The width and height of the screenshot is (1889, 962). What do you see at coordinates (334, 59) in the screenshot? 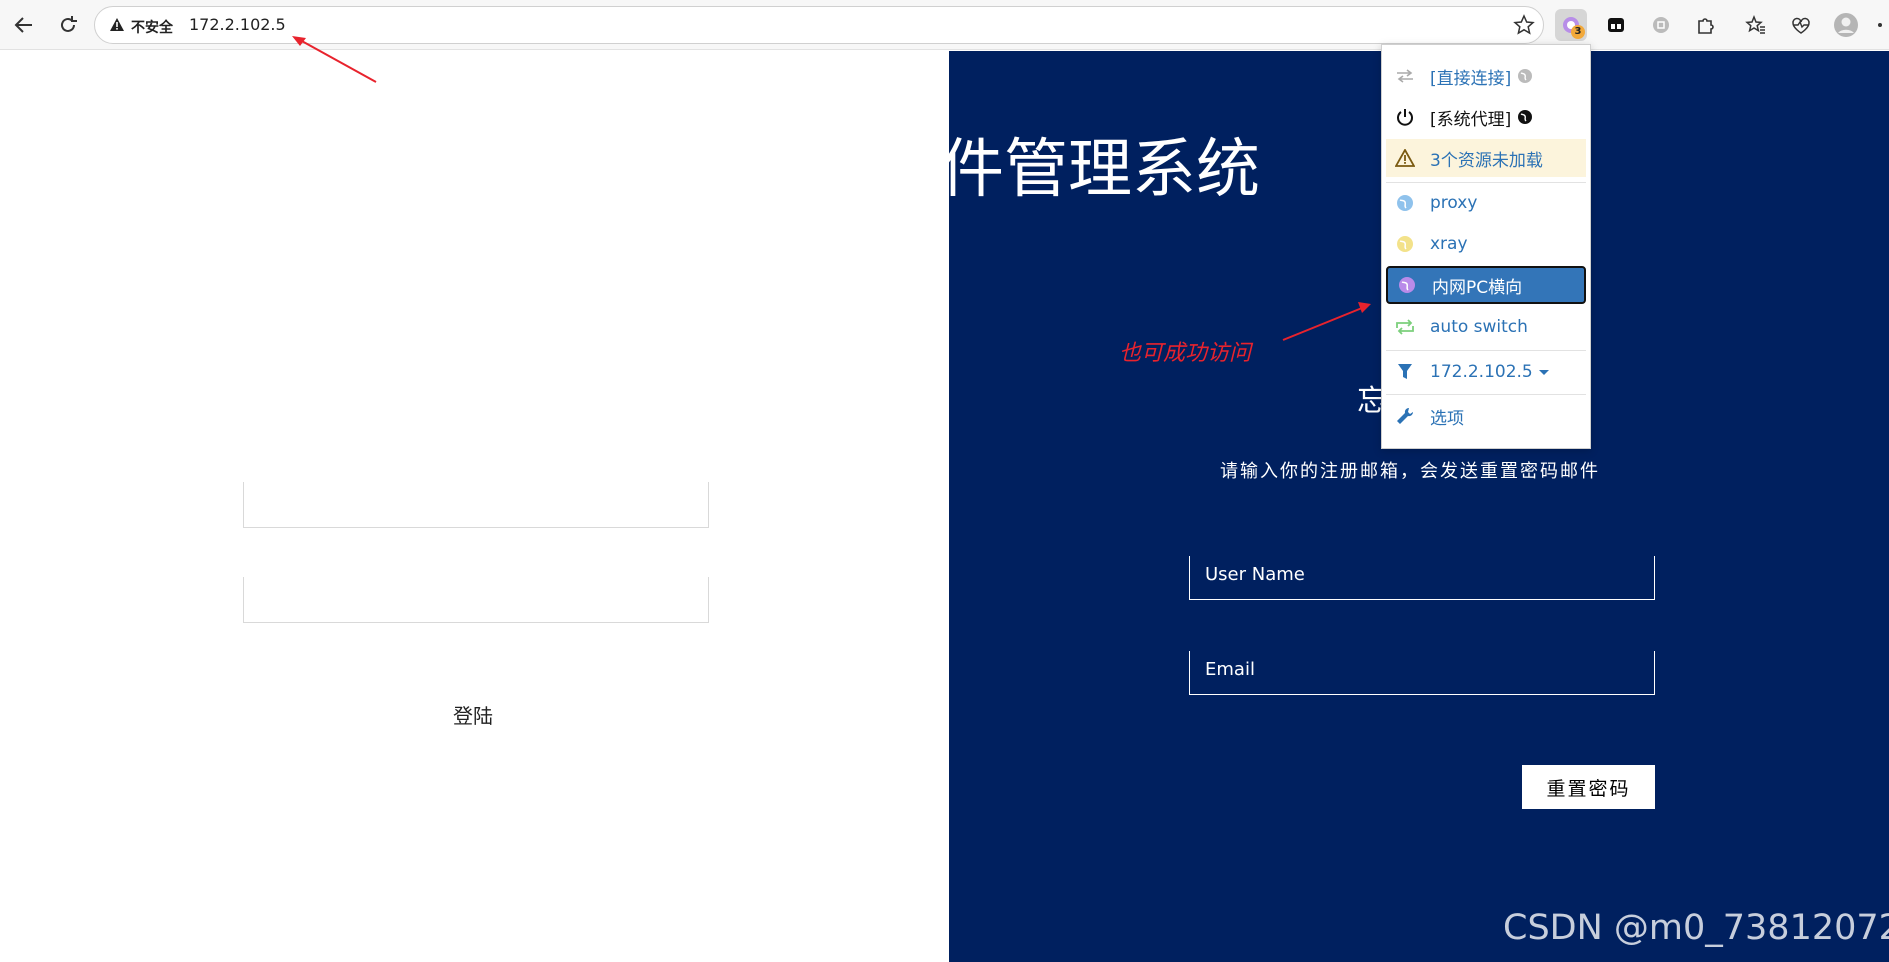
I see `arrow-to-url` at bounding box center [334, 59].